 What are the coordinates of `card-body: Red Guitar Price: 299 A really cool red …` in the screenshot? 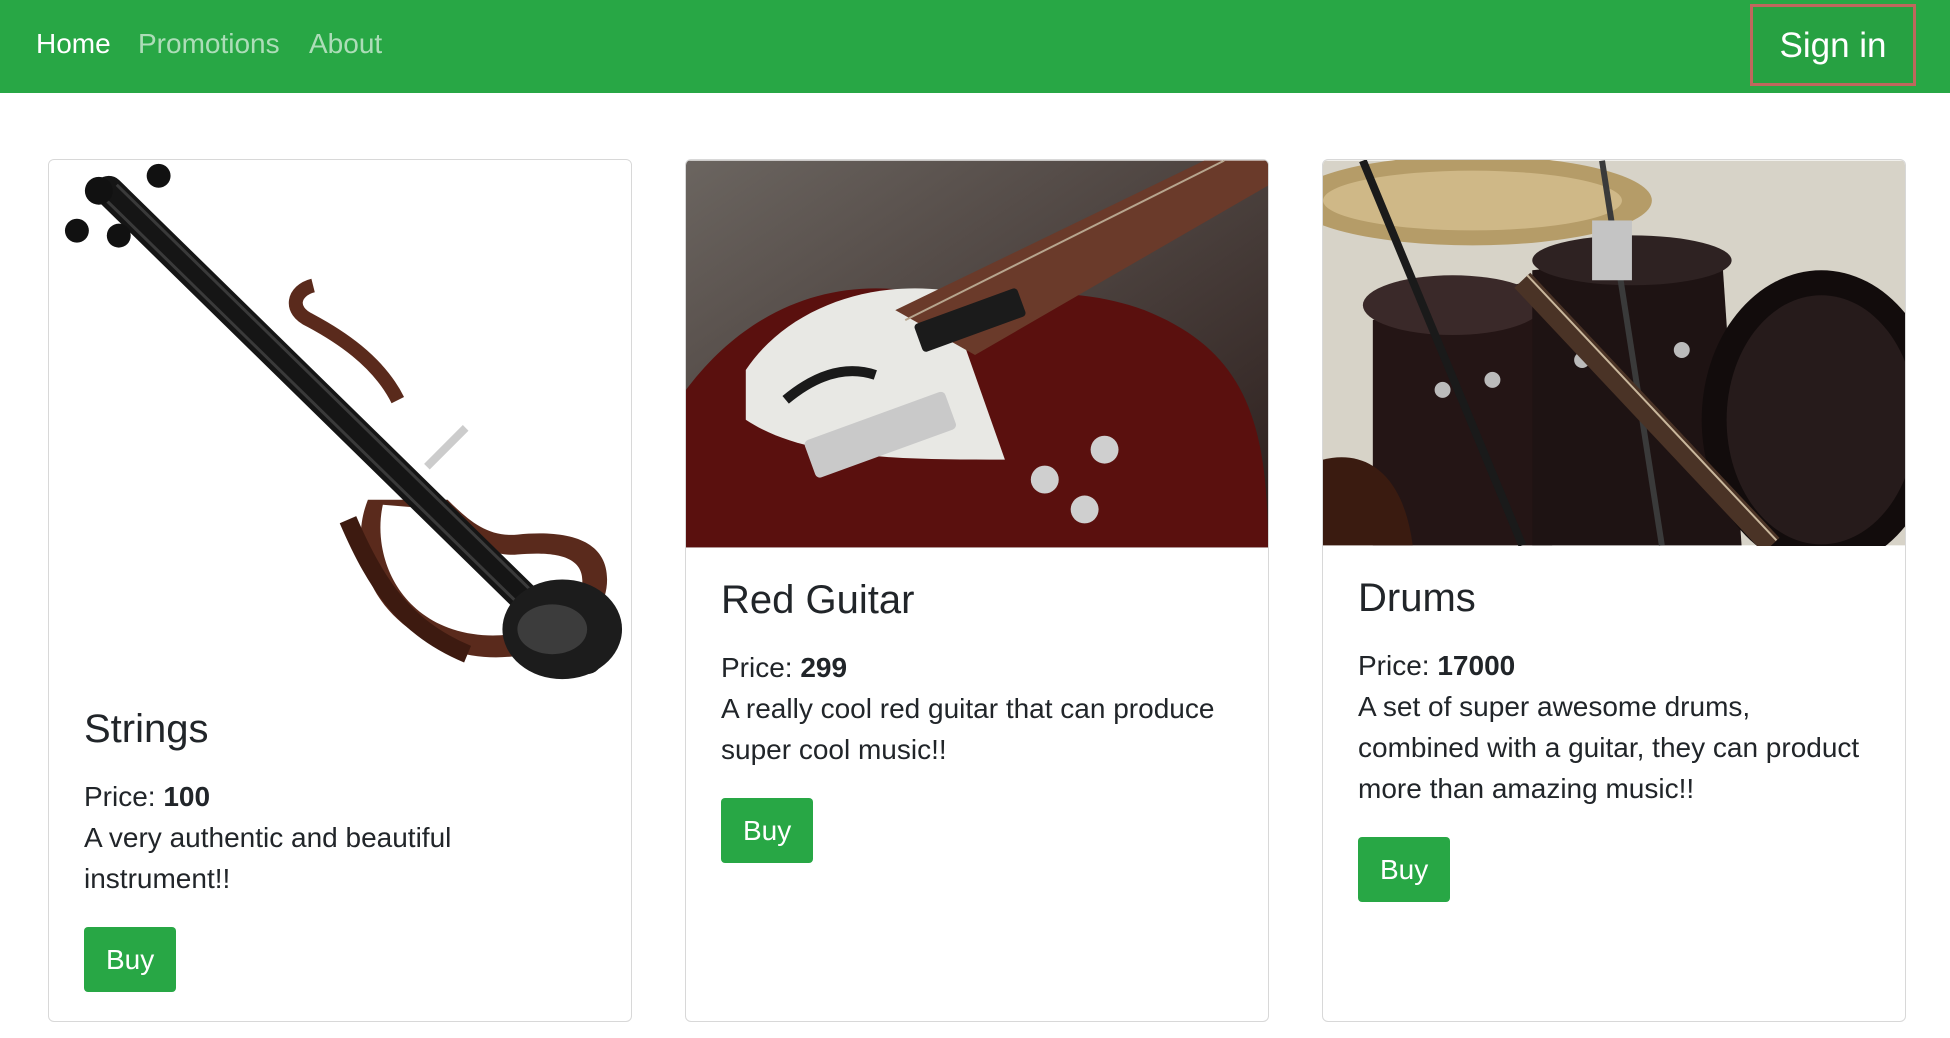 It's located at (979, 719).